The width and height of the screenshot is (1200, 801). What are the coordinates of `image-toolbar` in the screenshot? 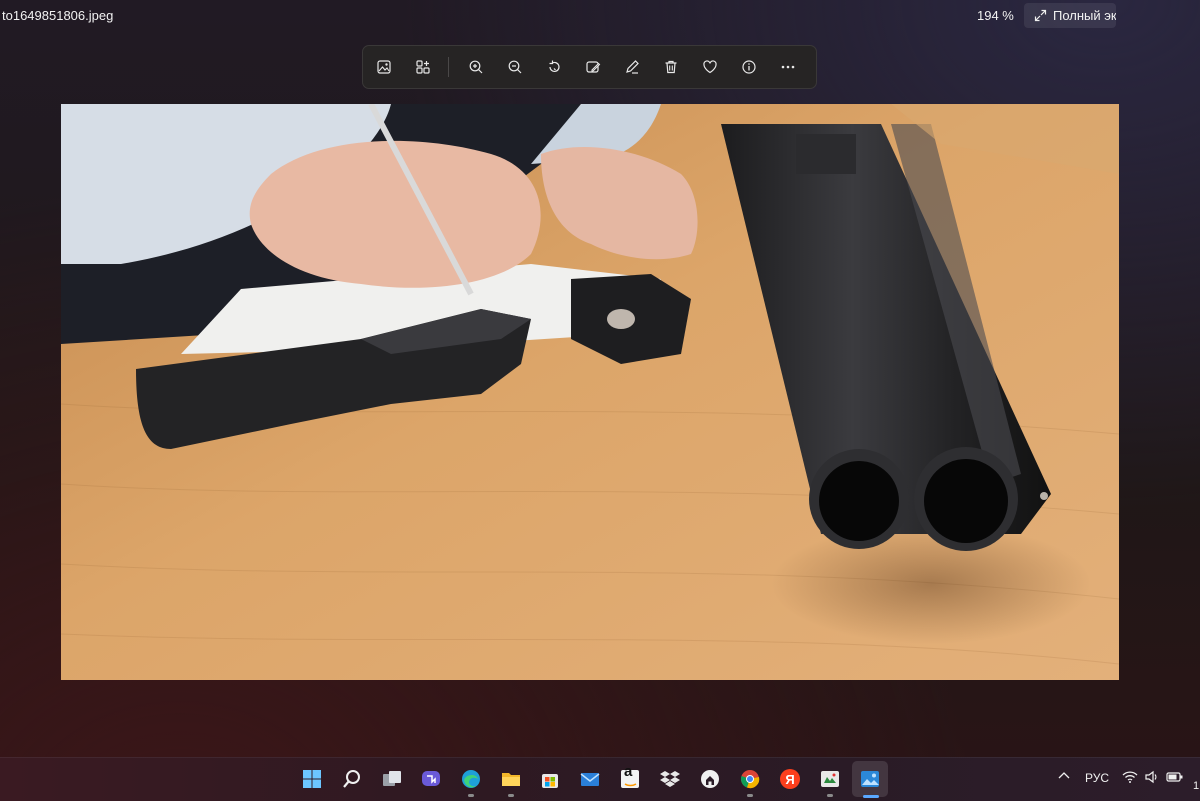 It's located at (589, 67).